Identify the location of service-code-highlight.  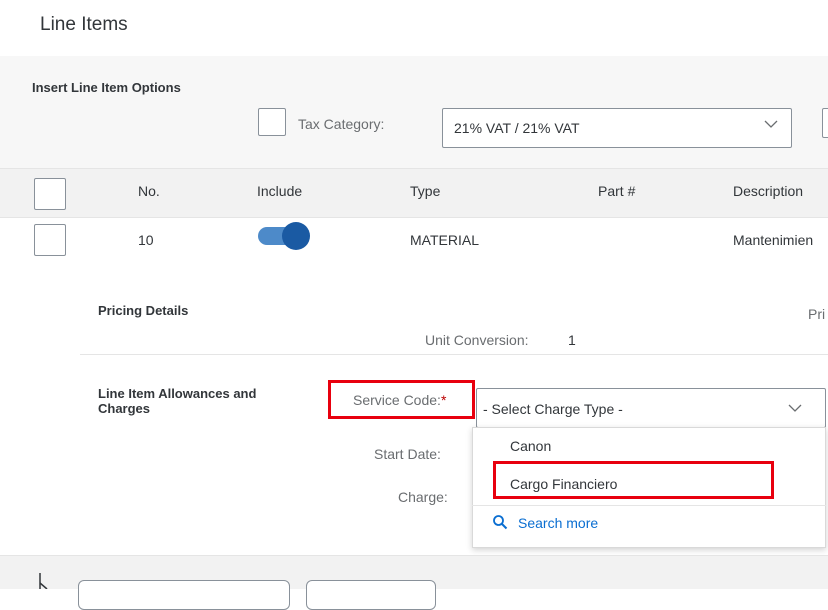
(401, 399).